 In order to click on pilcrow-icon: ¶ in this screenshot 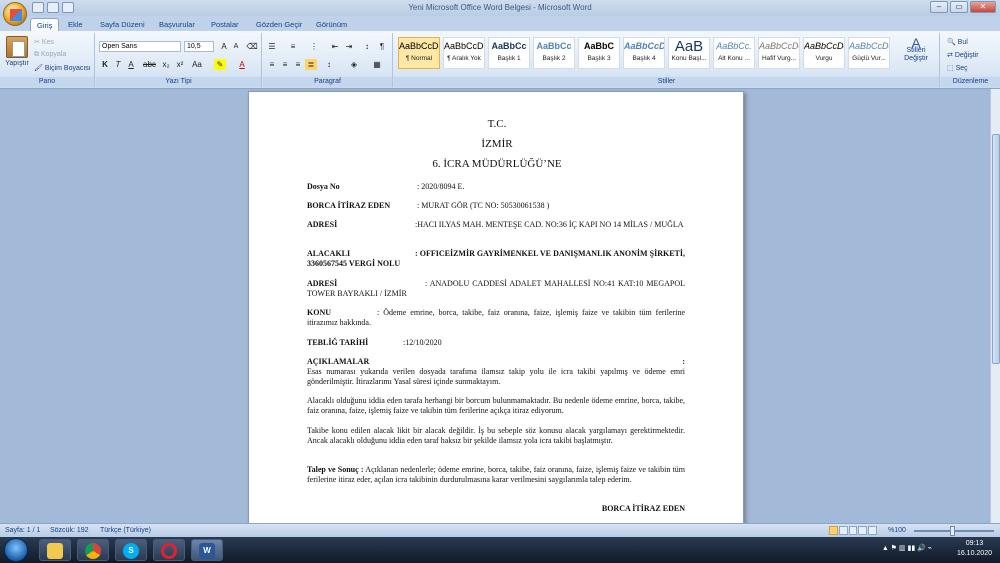, I will do `click(382, 46)`.